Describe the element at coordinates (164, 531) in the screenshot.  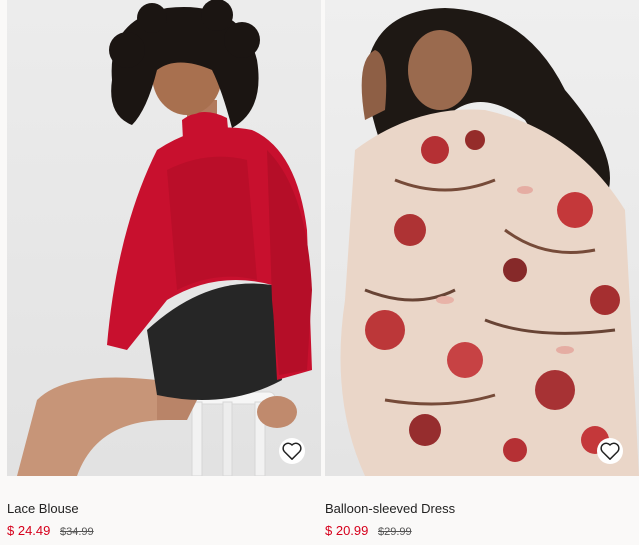
I see `product-prices: $ 24.49 $34.99` at that location.